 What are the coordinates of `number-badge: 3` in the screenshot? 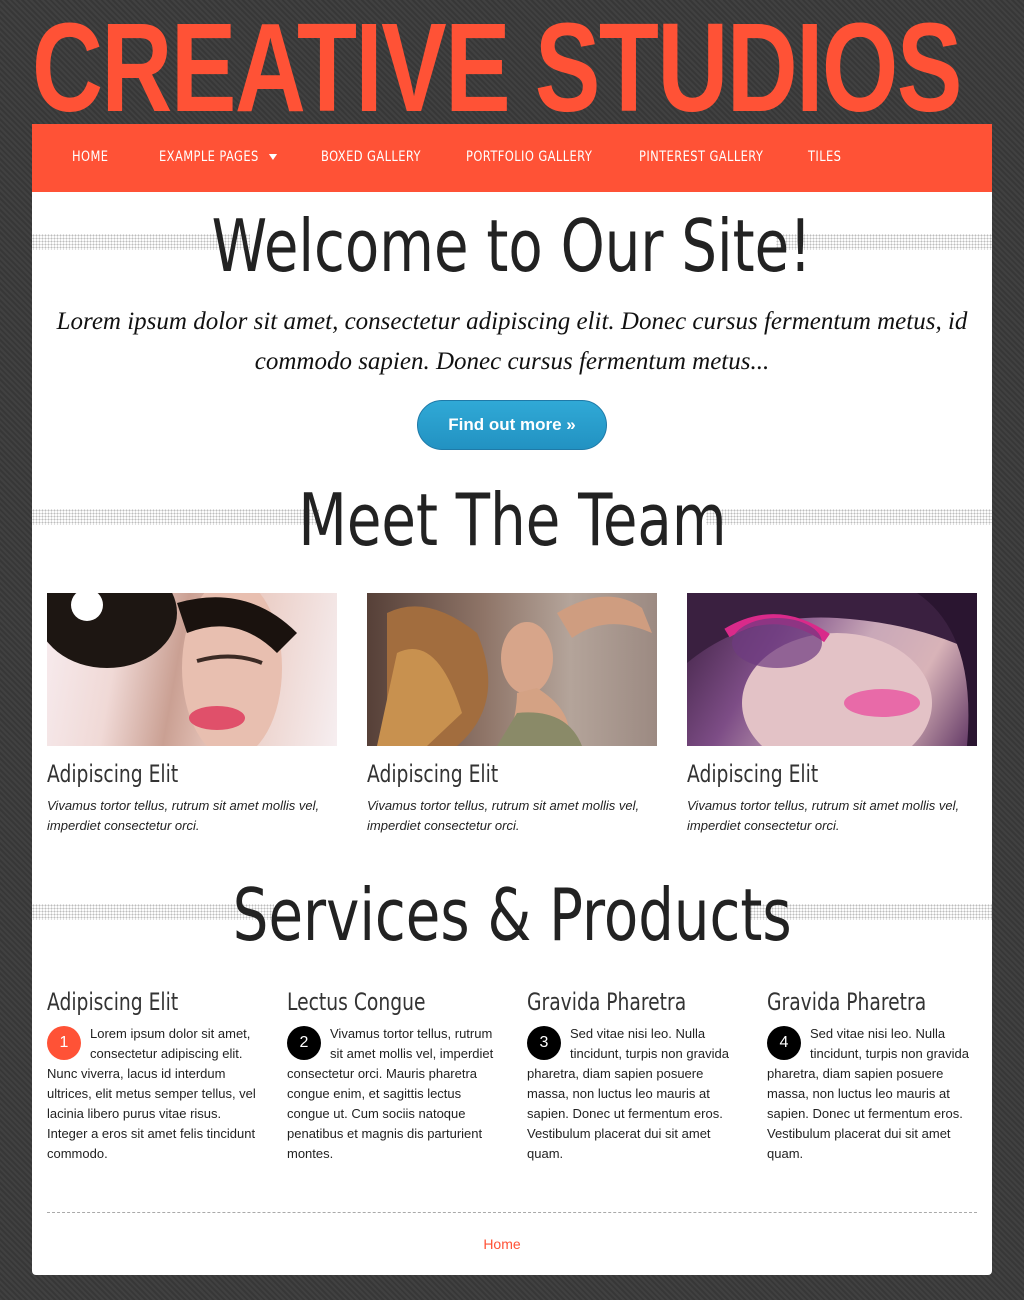 It's located at (544, 1043).